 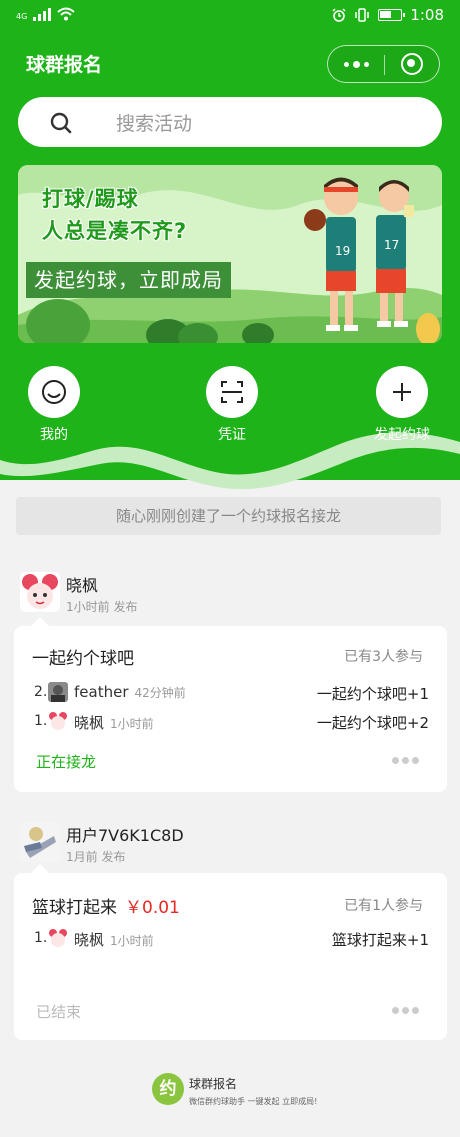 I want to click on plus-icon, so click(x=402, y=392).